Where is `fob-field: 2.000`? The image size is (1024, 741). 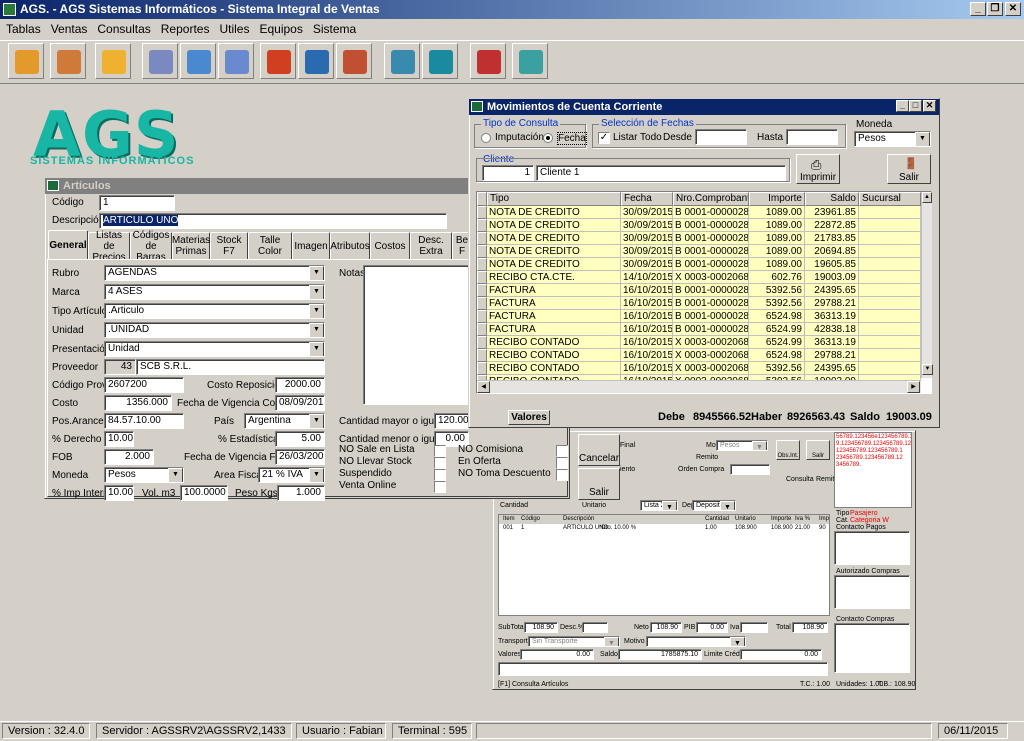
fob-field: 2.000 is located at coordinates (129, 457).